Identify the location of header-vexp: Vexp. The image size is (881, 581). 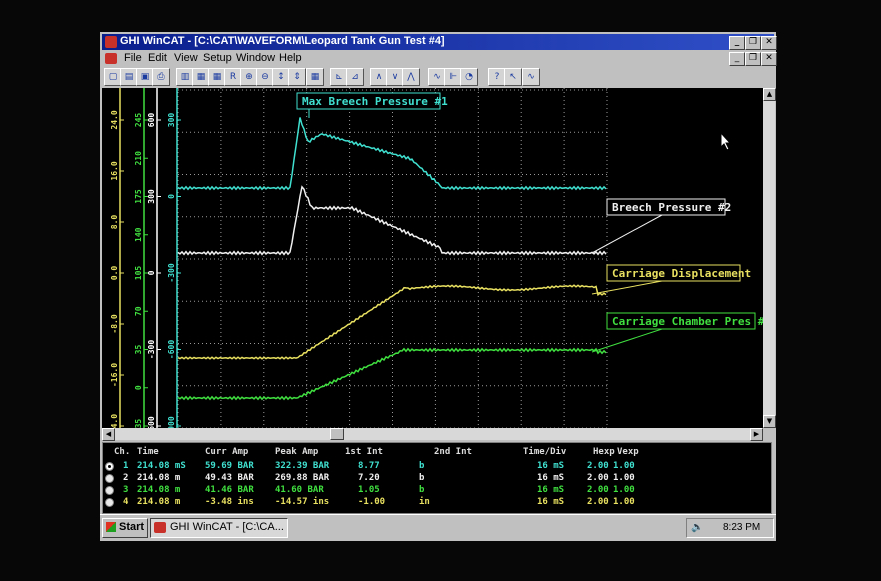
(628, 452).